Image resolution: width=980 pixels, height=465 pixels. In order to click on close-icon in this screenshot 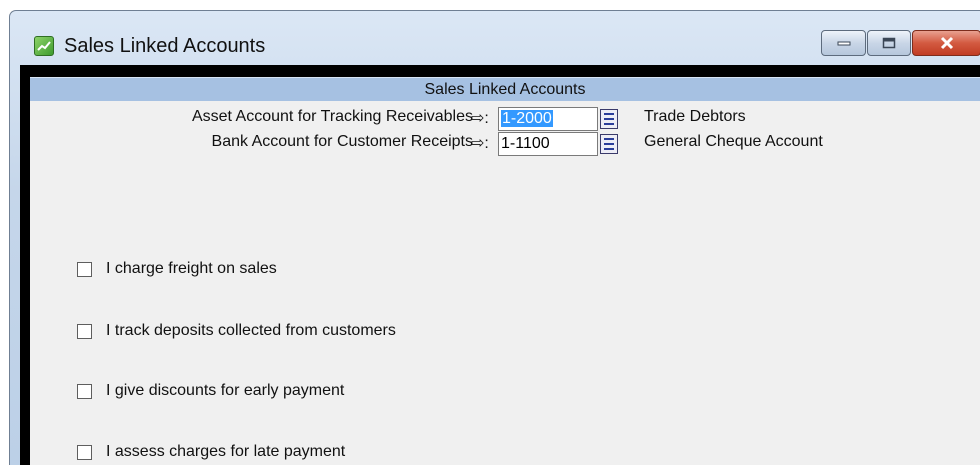, I will do `click(946, 43)`.